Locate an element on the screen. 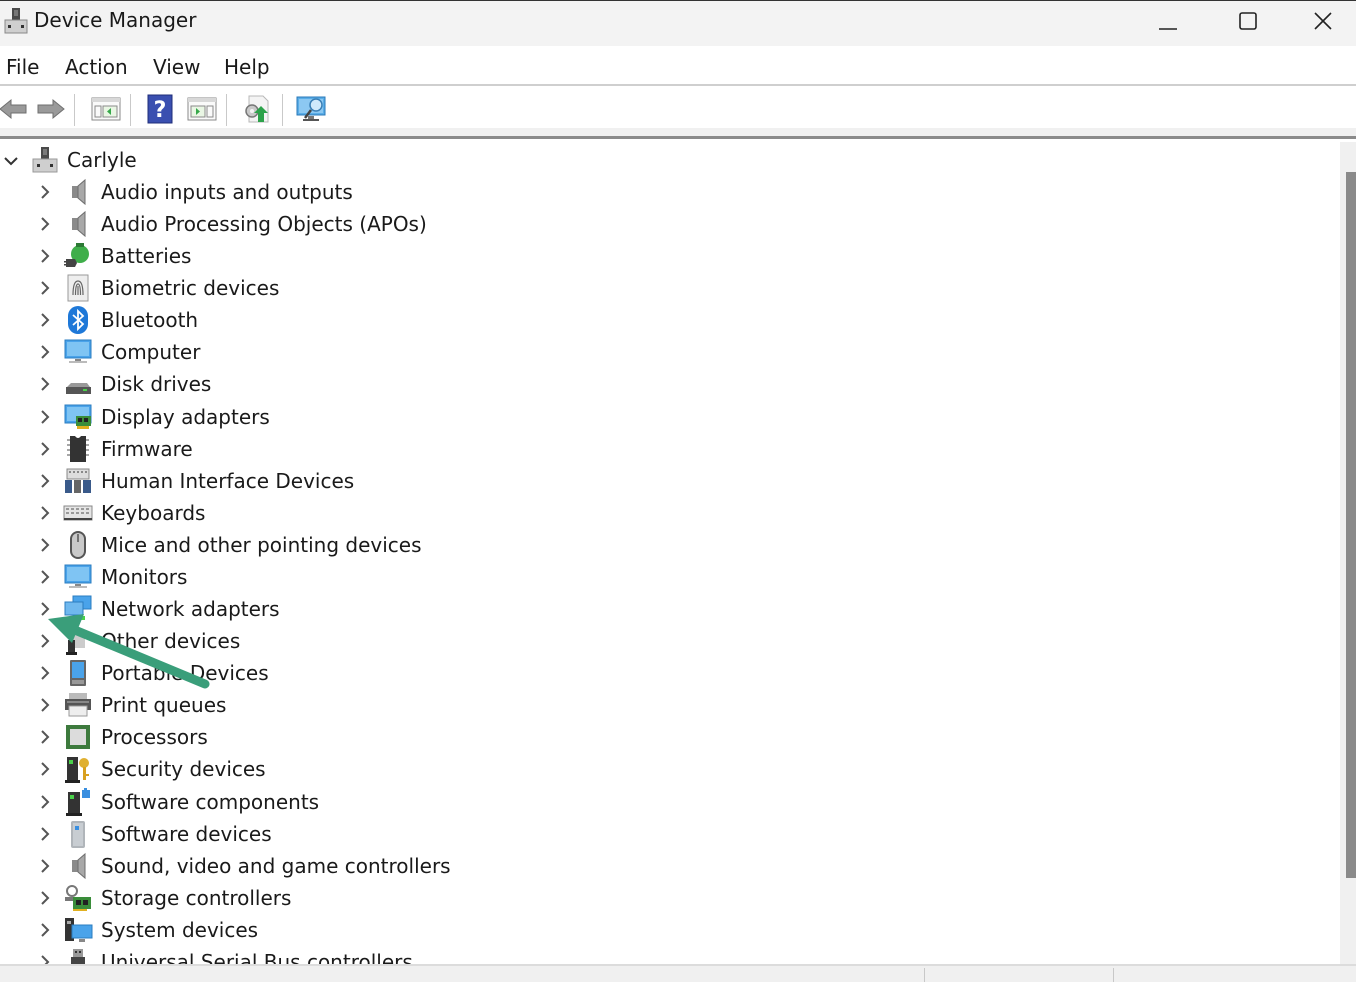 Image resolution: width=1356 pixels, height=982 pixels. system-device-icon is located at coordinates (79, 929).